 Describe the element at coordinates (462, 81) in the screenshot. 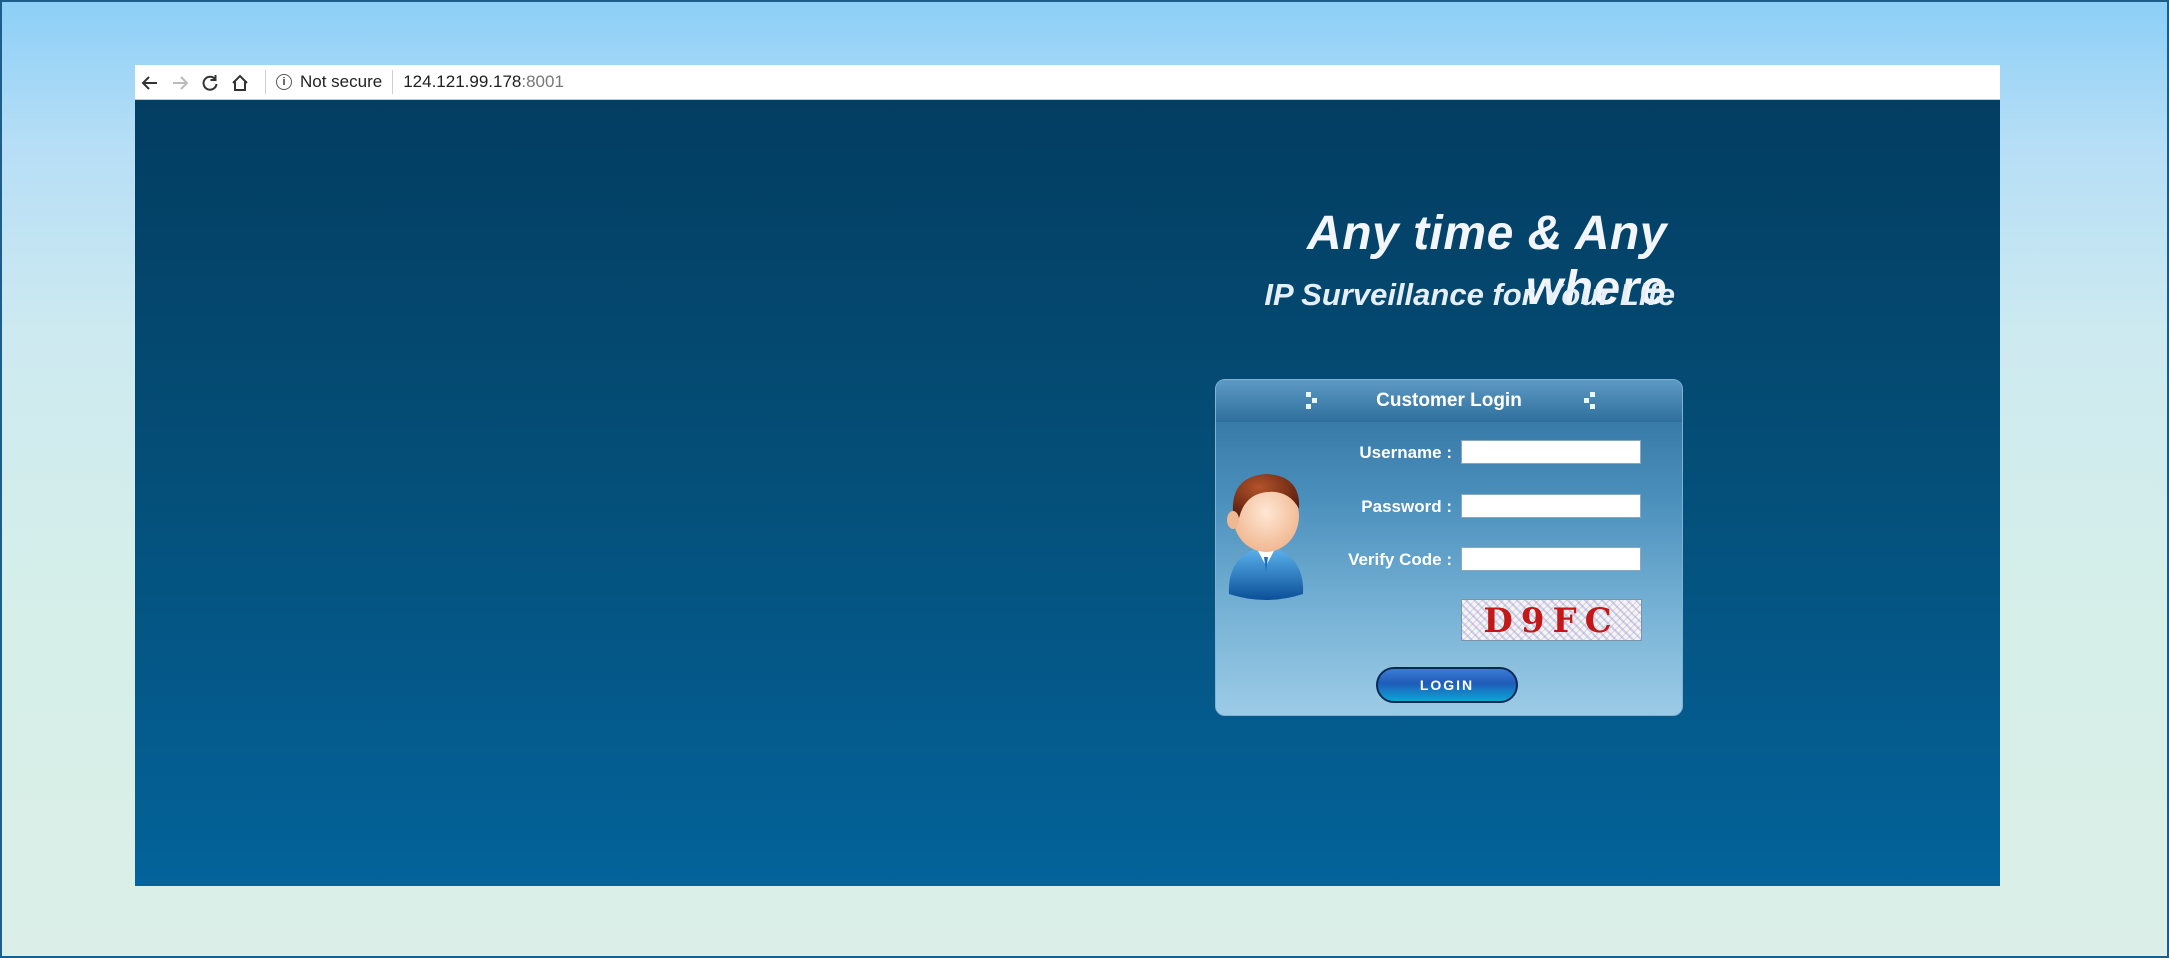

I see `url-host: 124.121.99.178` at that location.